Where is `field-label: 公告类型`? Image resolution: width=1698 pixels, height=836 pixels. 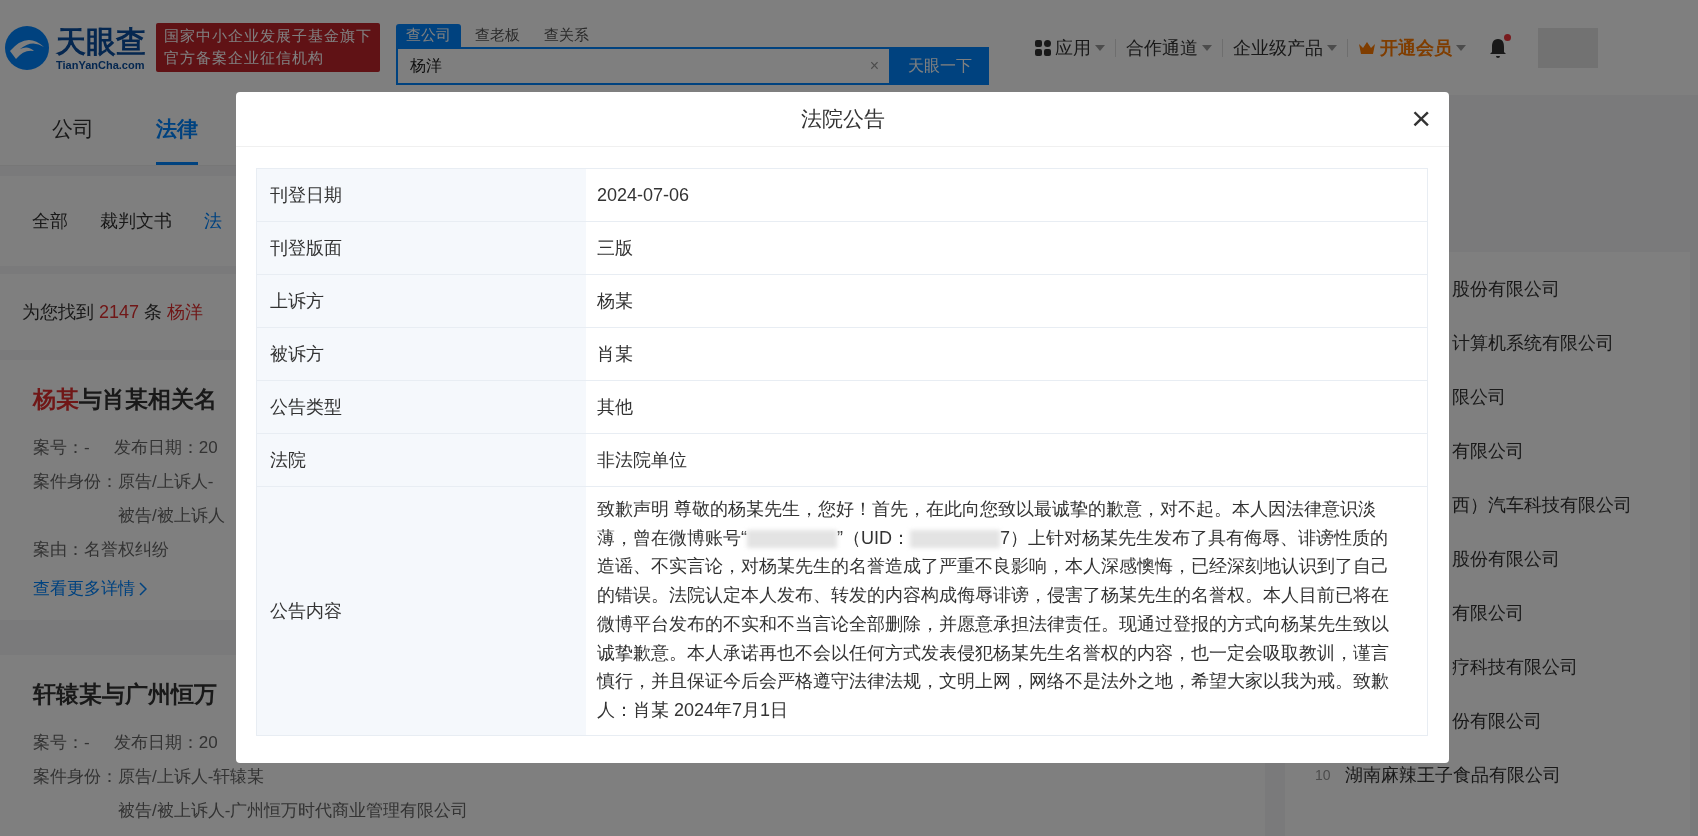
field-label: 公告类型 is located at coordinates (421, 407).